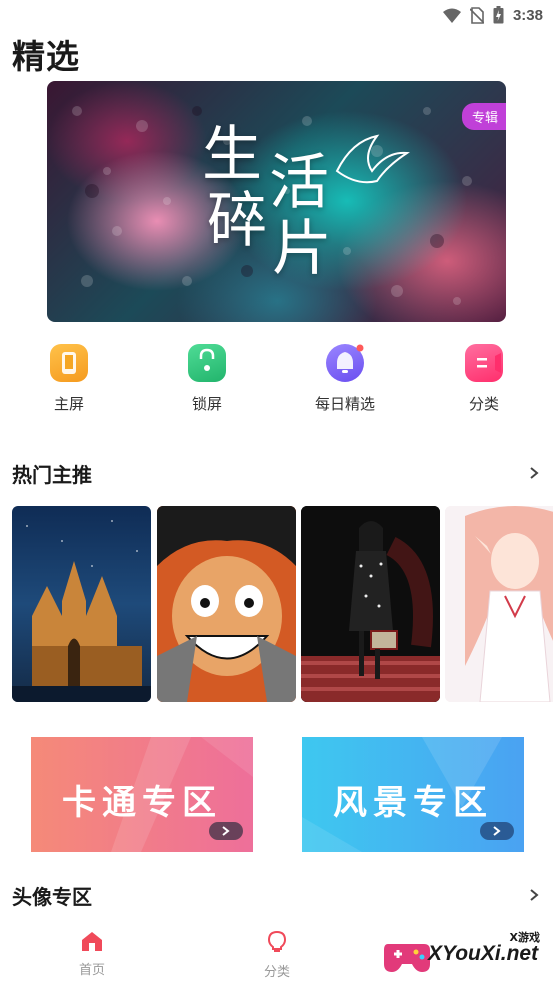 This screenshot has width=553, height=984. I want to click on shortcut-label: 每日精选, so click(344, 404).